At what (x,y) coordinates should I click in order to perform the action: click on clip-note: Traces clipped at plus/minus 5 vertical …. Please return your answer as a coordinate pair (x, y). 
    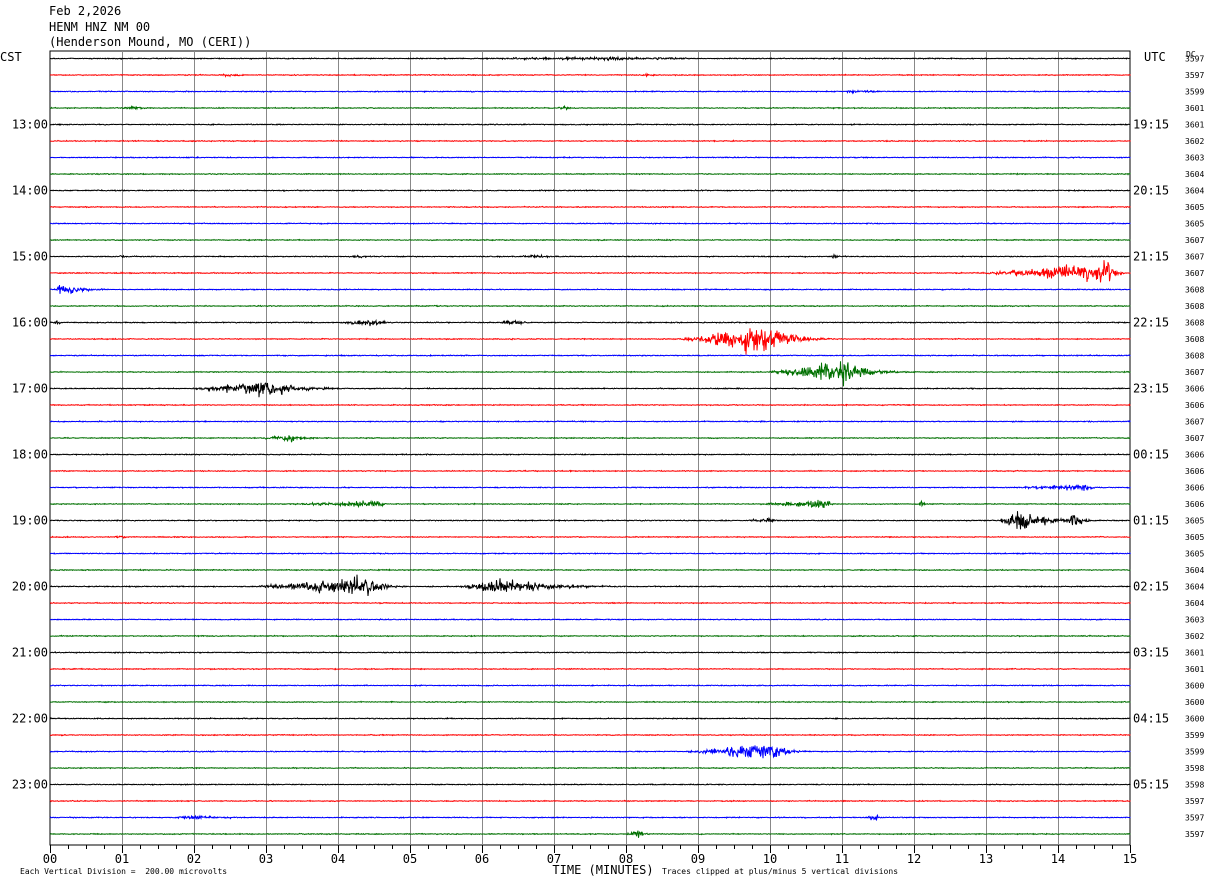
    Looking at the image, I should click on (780, 871).